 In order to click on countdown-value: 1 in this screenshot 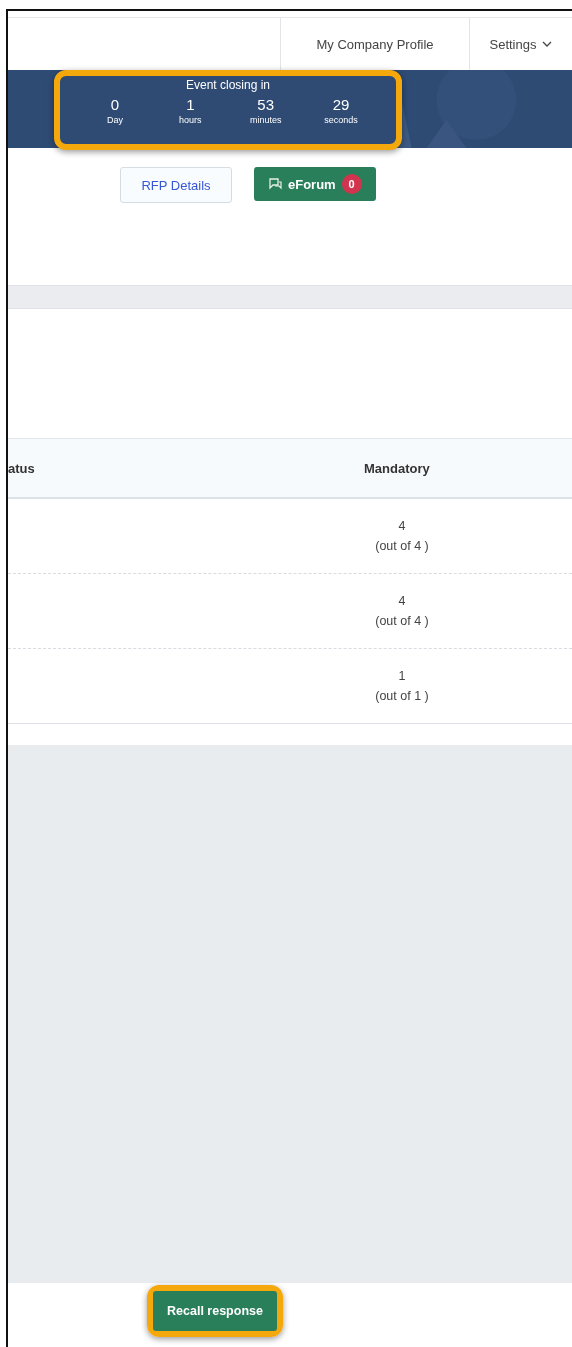, I will do `click(190, 104)`.